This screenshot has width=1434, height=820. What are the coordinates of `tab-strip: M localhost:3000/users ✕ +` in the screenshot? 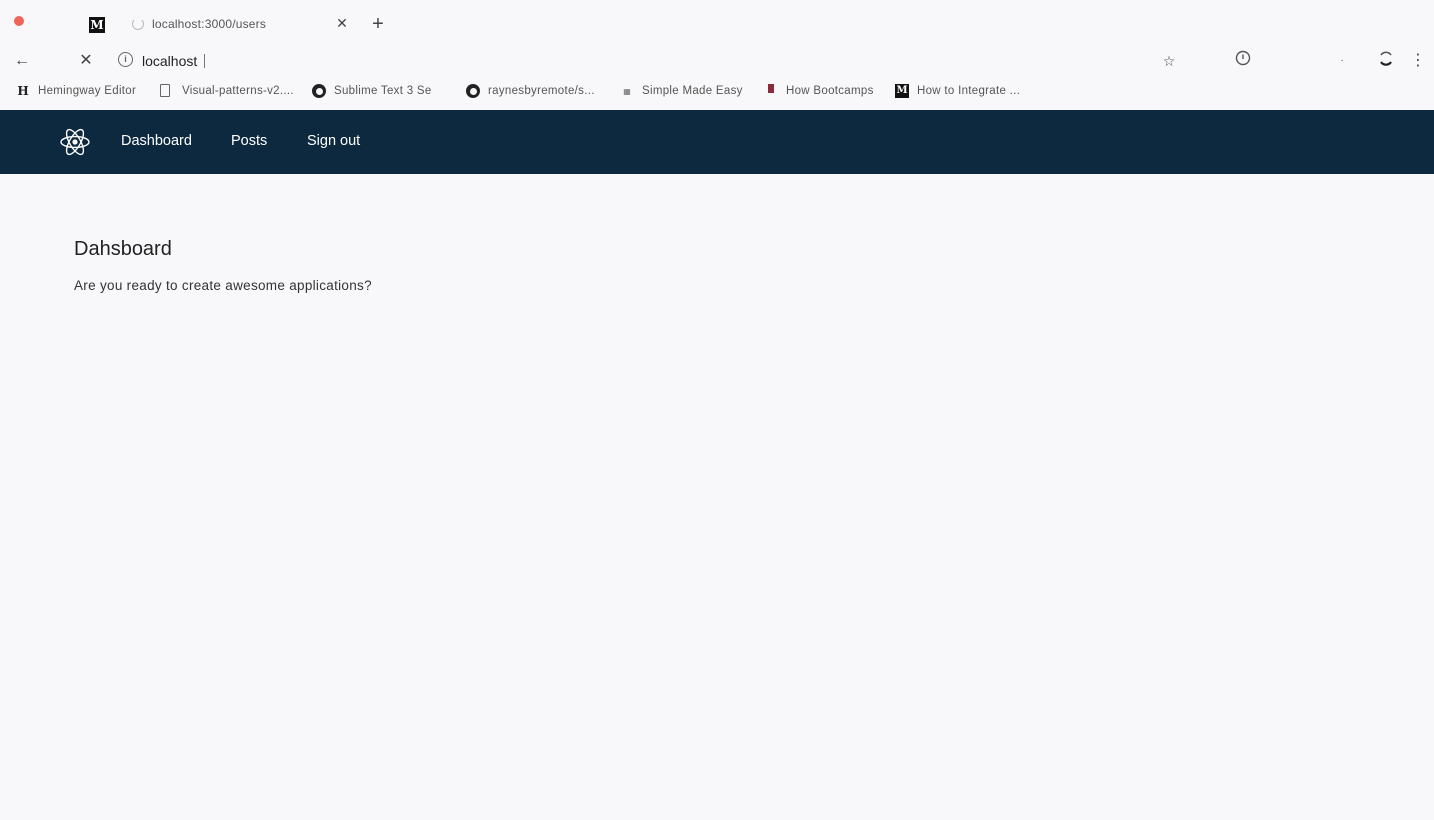 It's located at (717, 23).